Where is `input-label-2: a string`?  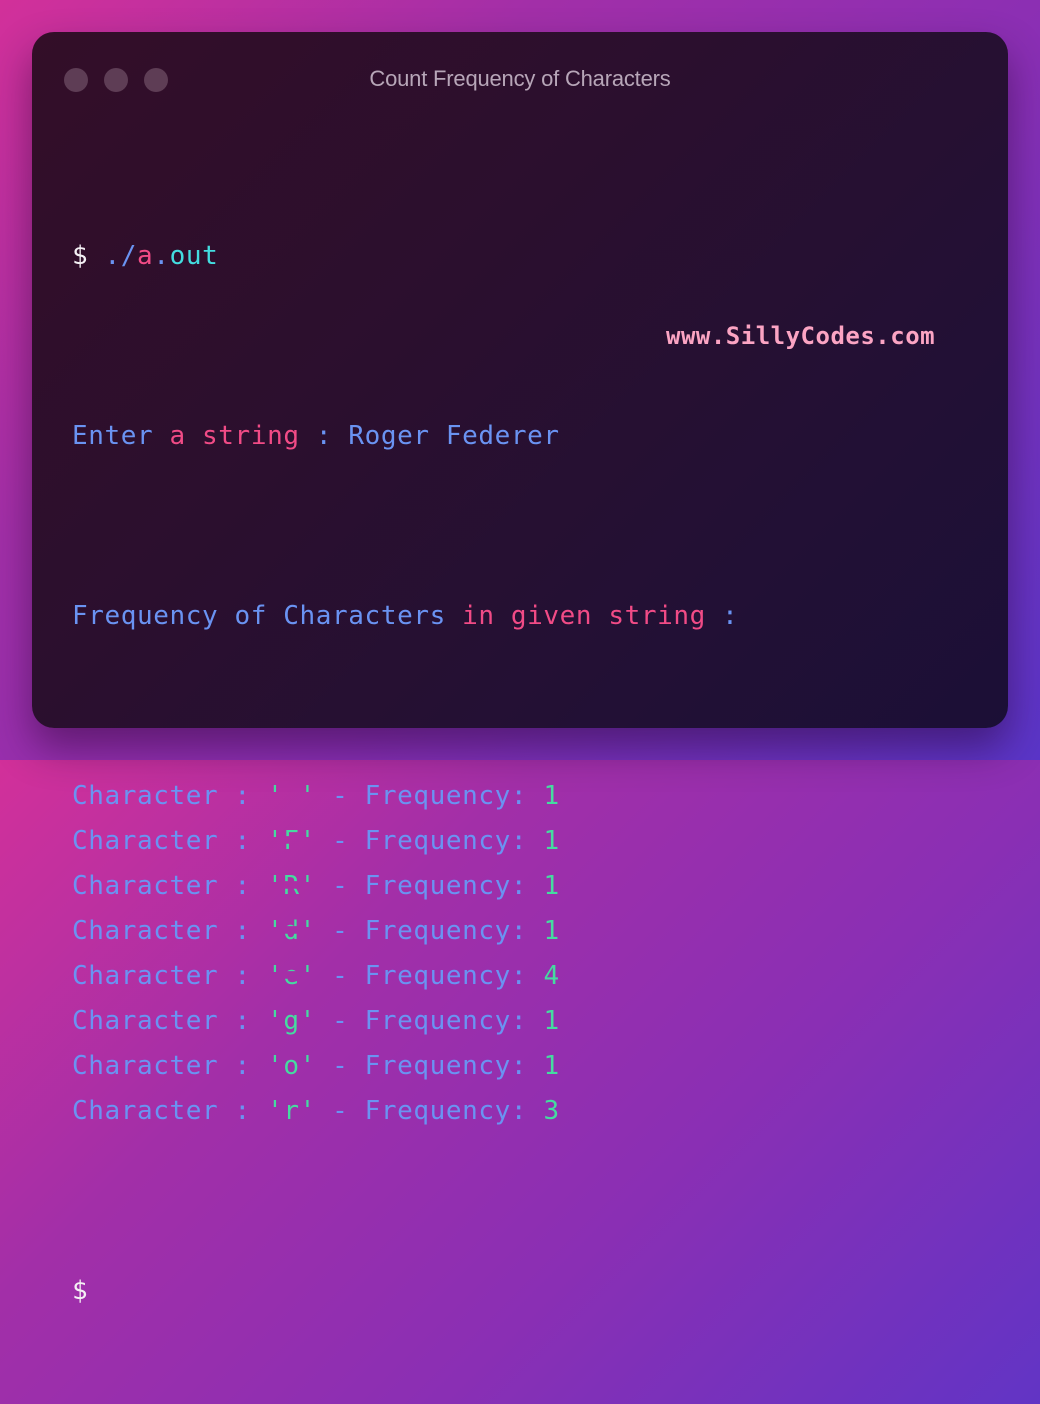
input-label-2: a string is located at coordinates (234, 436).